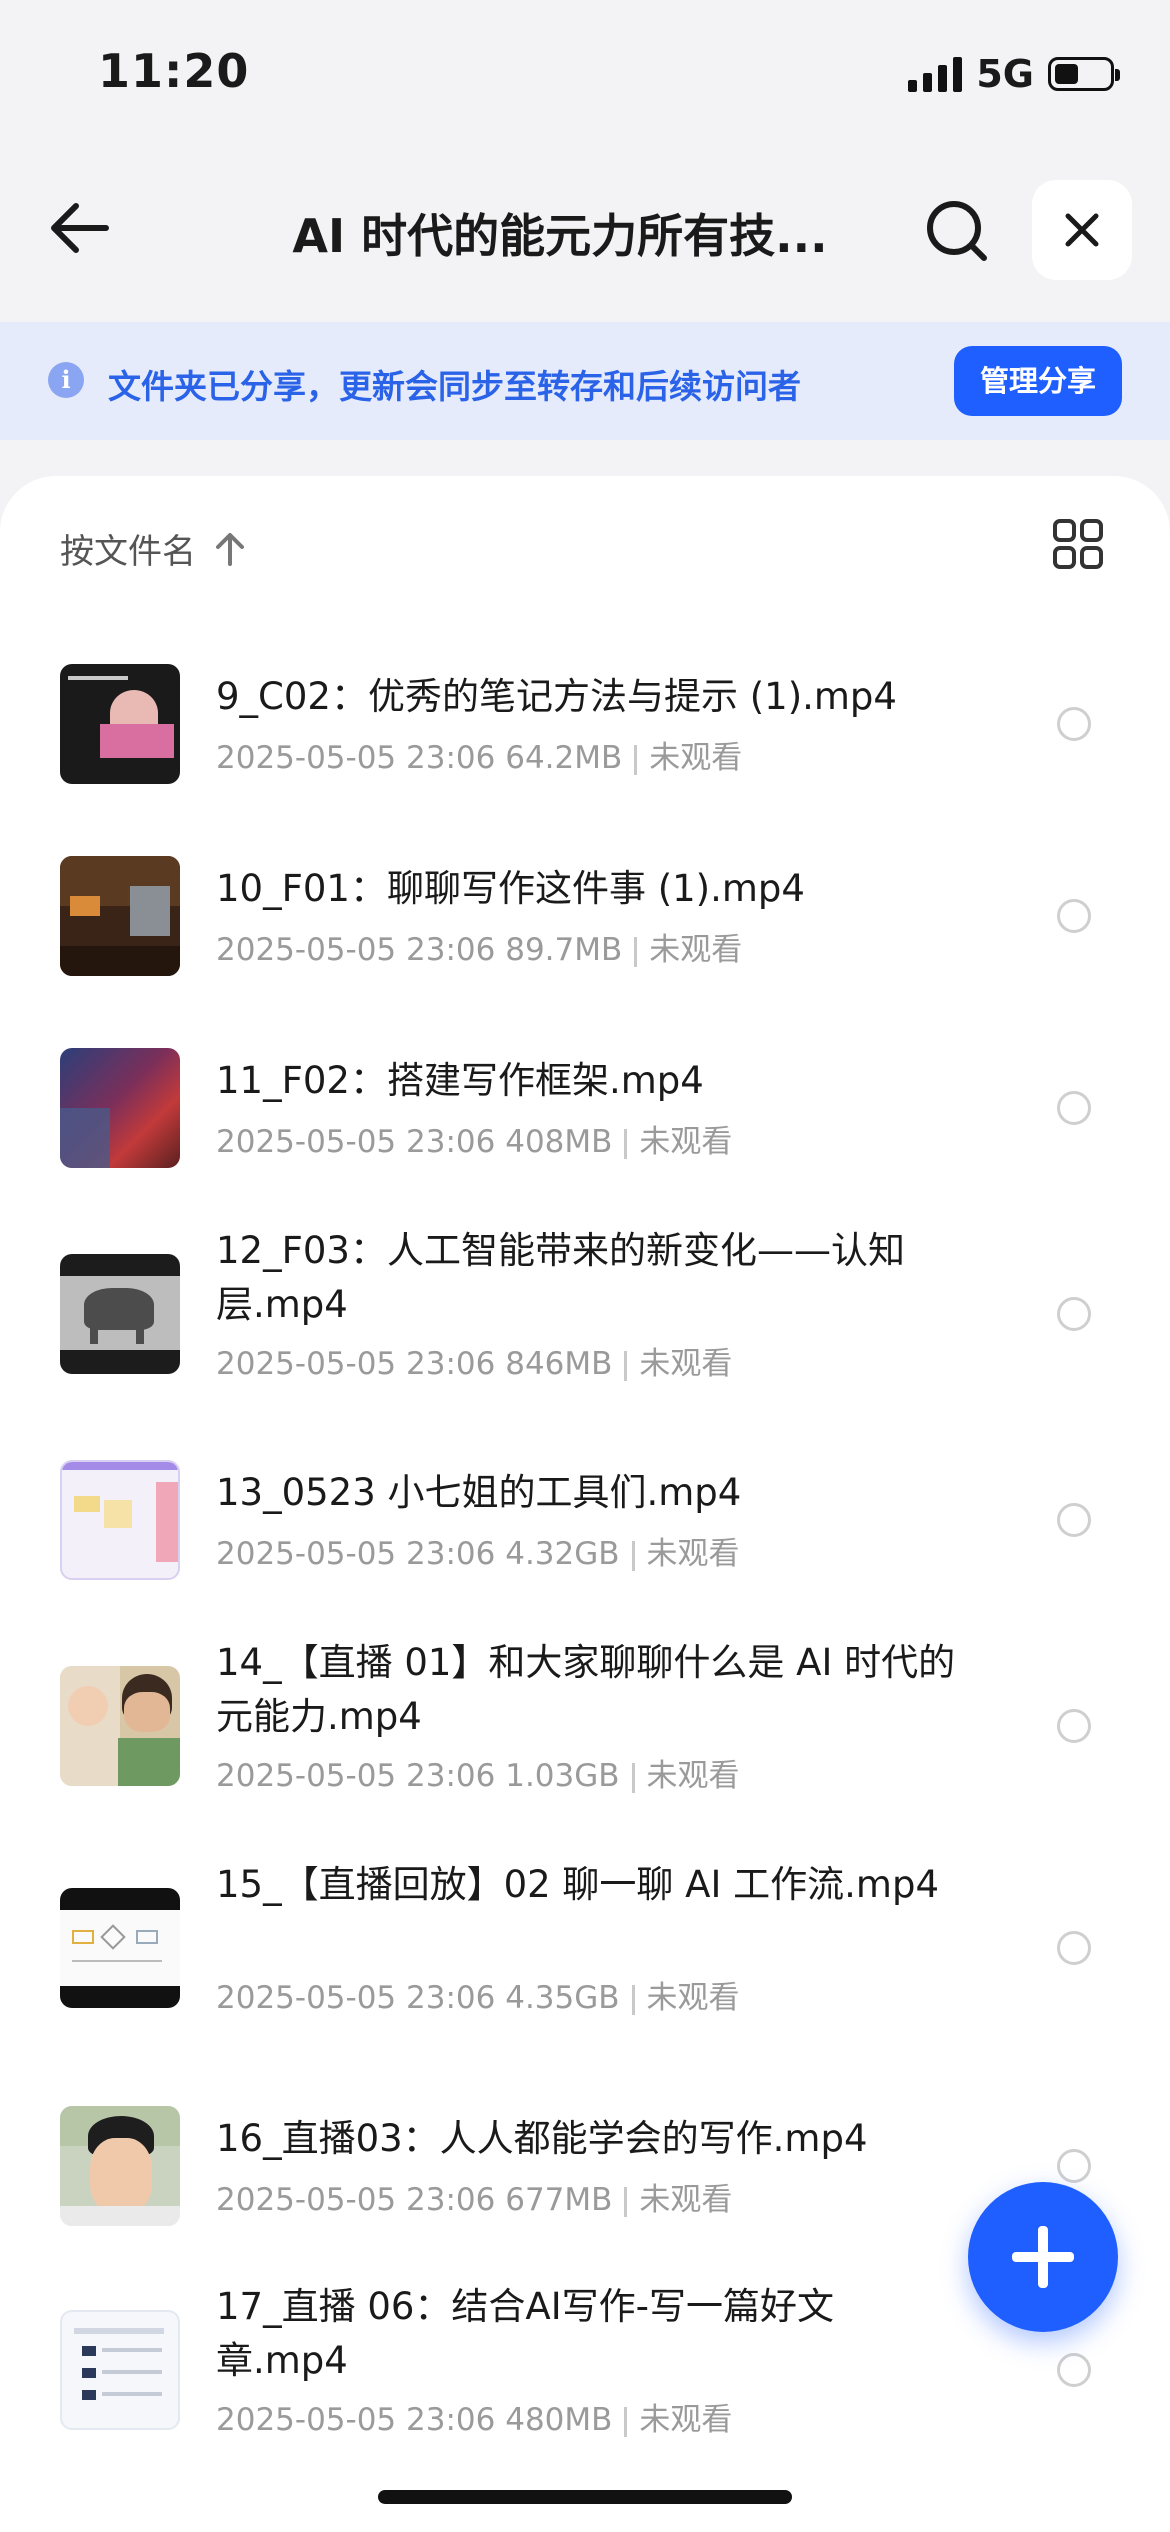 This screenshot has width=1170, height=2532. Describe the element at coordinates (542, 2138) in the screenshot. I see `file-name: 16_直播03：人人都能学会的写作.mp4` at that location.